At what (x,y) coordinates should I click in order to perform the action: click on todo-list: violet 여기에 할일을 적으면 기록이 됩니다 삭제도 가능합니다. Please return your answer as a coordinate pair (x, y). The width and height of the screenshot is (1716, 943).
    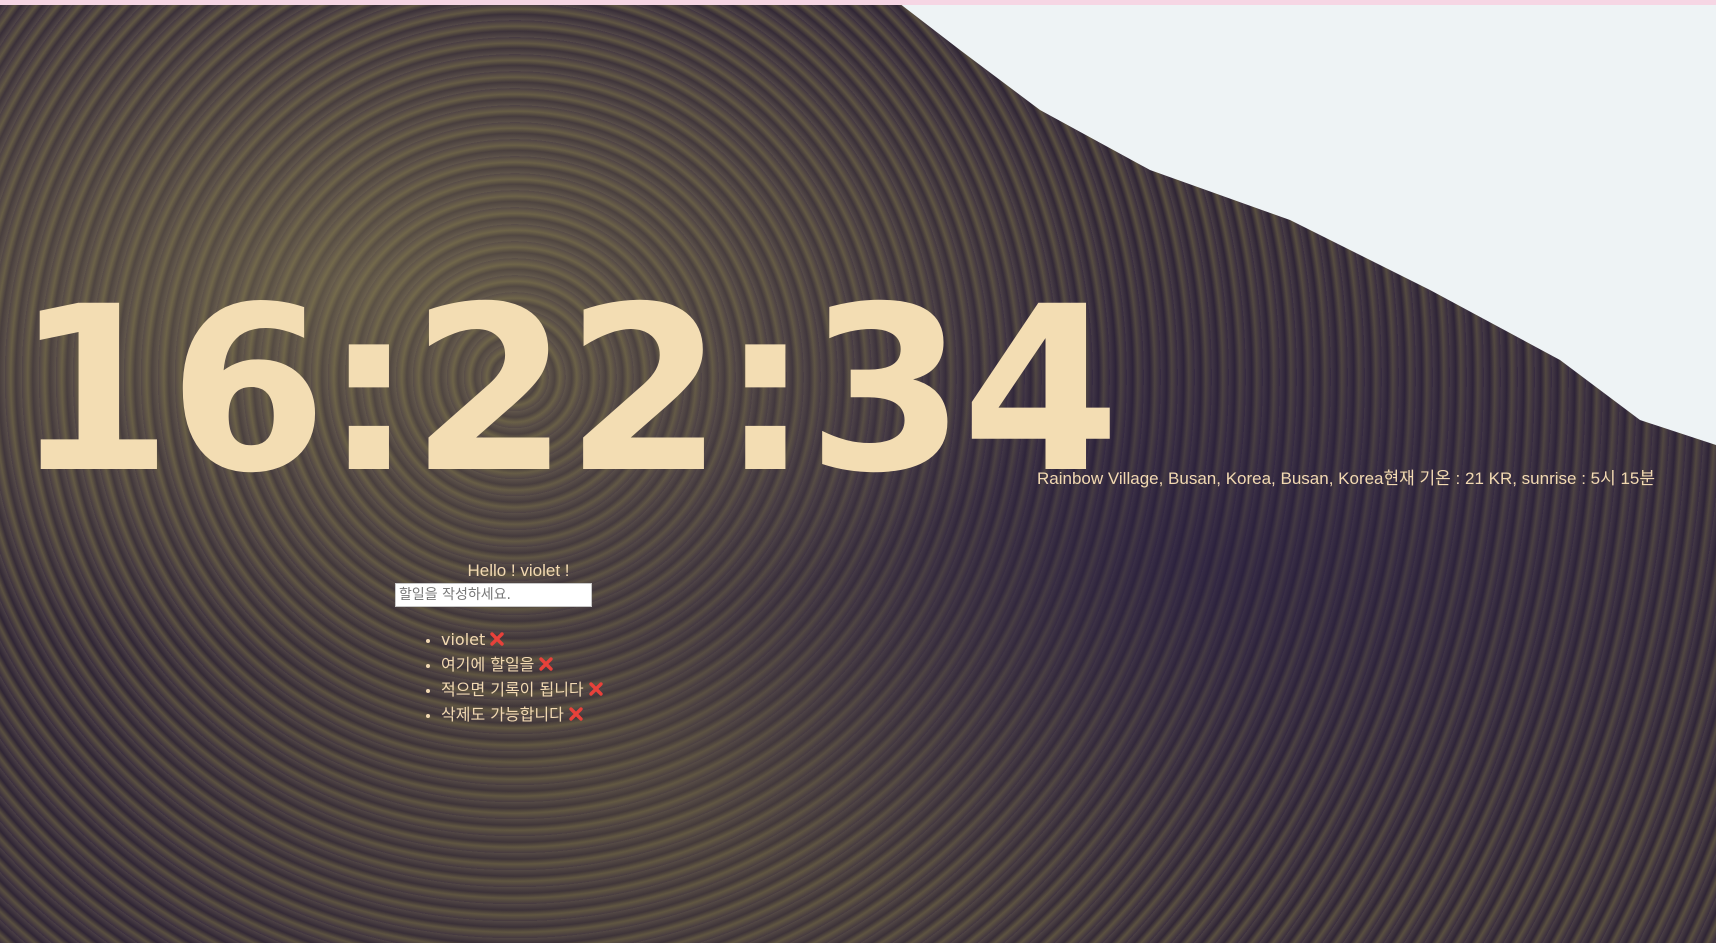
    Looking at the image, I should click on (577, 677).